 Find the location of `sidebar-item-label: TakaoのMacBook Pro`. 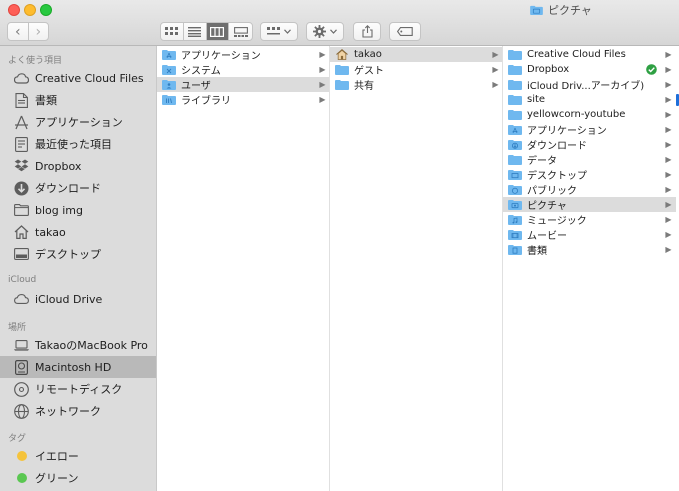

sidebar-item-label: TakaoのMacBook Pro is located at coordinates (91, 345).